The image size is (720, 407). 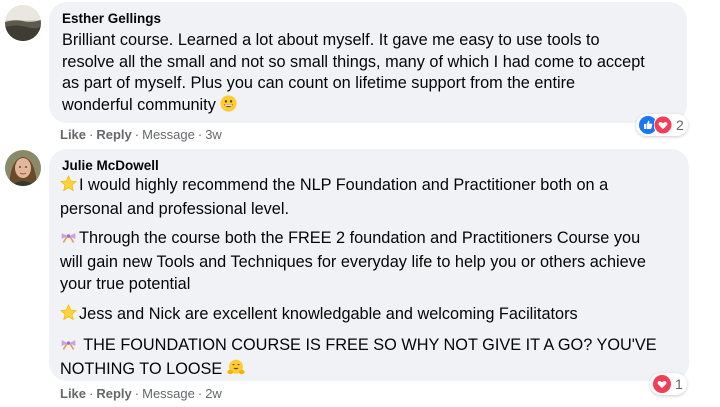 I want to click on comment-actions: Like · Reply · Message · 3w, so click(x=141, y=134).